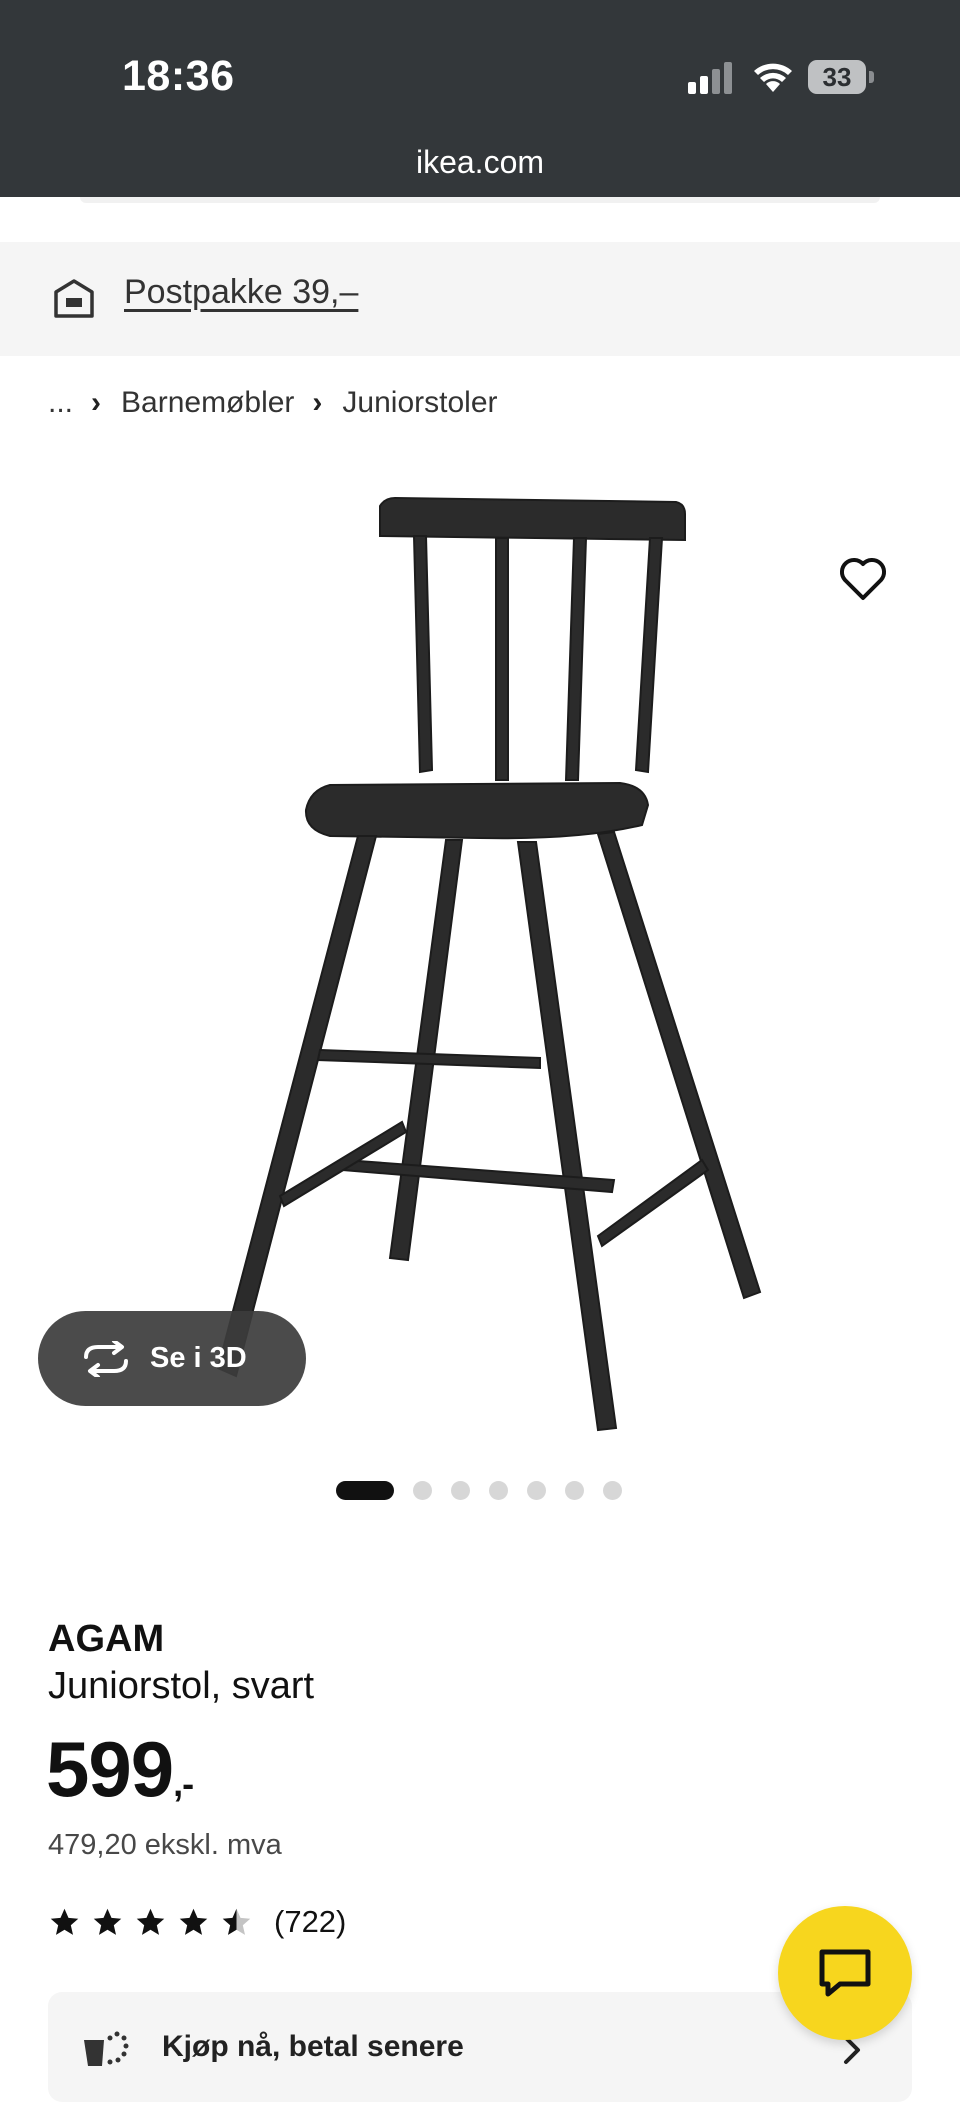  Describe the element at coordinates (313, 2046) in the screenshot. I see `bnpl-label: Kjøp nå, betal senere` at that location.